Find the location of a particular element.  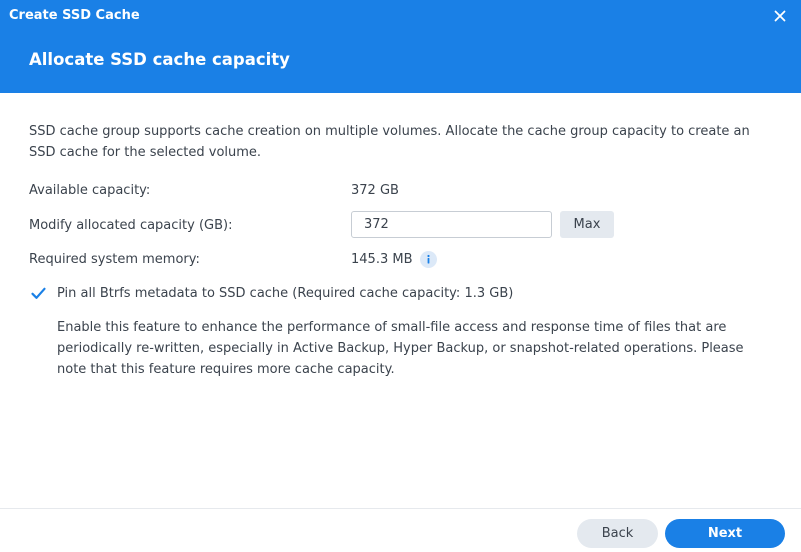

required-memory-value: 145.3 MB is located at coordinates (382, 259).